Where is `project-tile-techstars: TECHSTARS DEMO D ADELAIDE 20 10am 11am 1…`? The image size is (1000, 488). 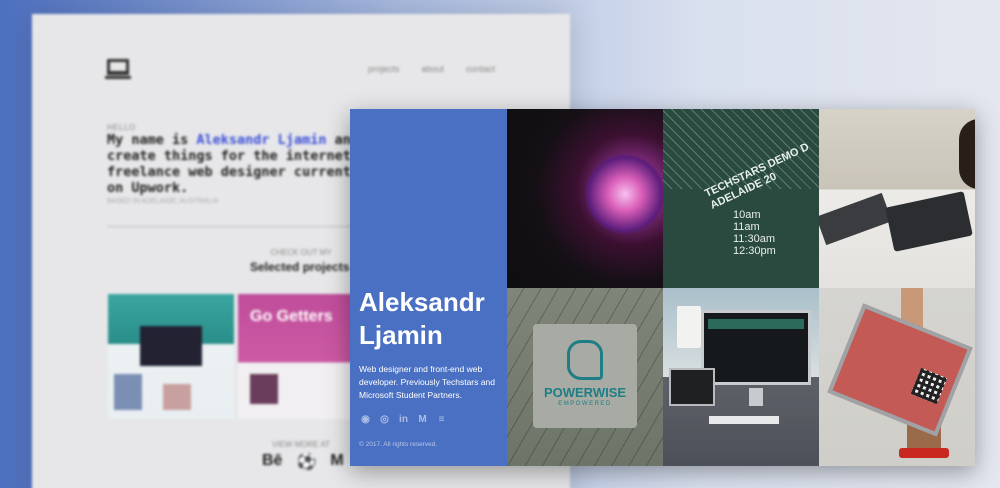
project-tile-techstars: TECHSTARS DEMO D ADELAIDE 20 10am 11am 1… is located at coordinates (741, 198).